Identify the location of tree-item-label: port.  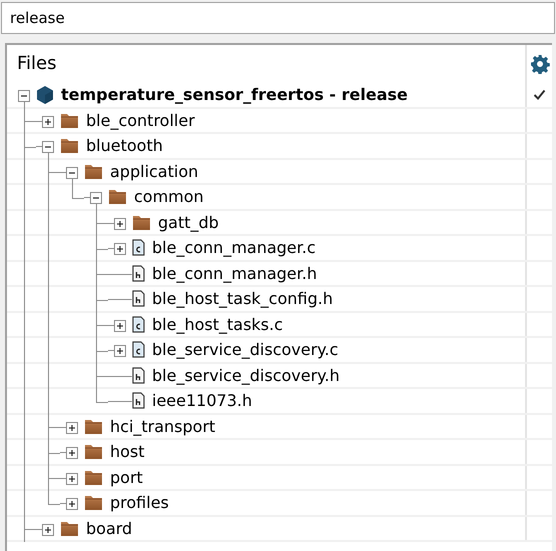
(126, 477).